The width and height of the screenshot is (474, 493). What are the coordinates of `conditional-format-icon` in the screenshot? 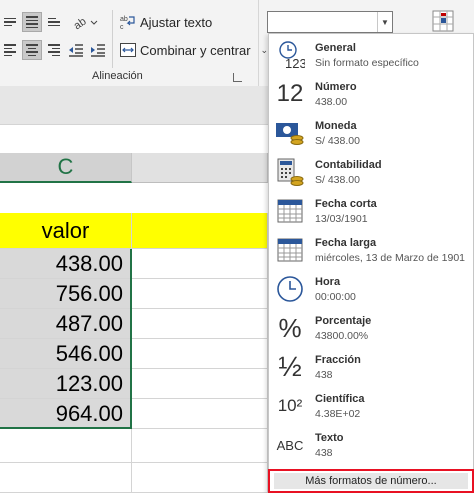 It's located at (443, 21).